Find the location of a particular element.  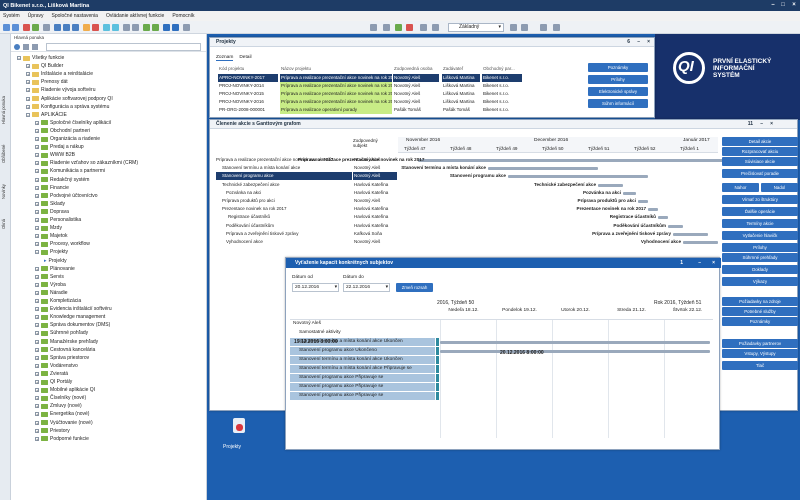

tree-item: + Číselníky (nové) is located at coordinates (60, 398).